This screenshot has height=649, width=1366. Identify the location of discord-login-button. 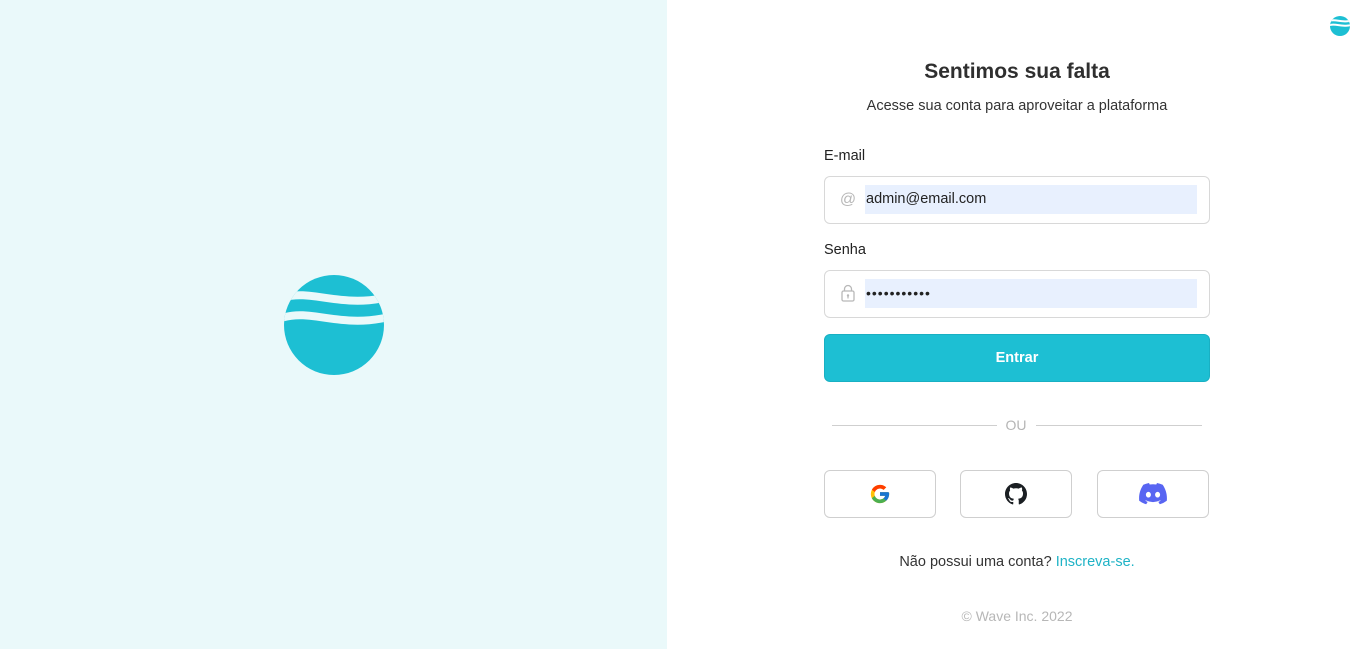
(1153, 494).